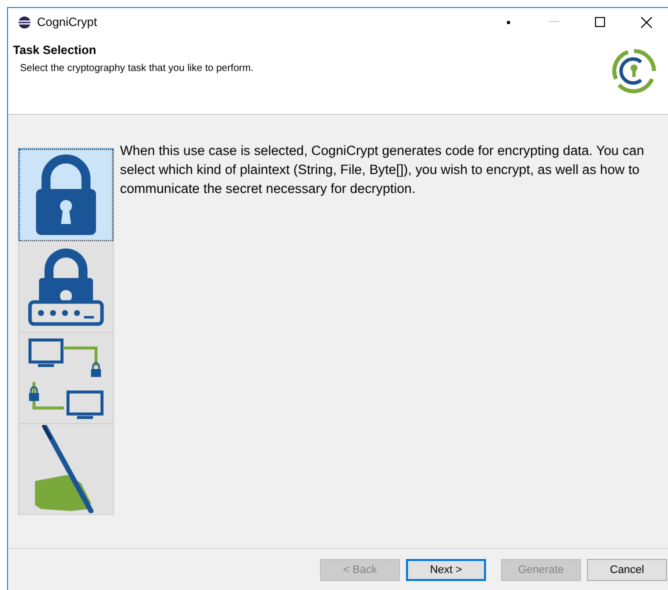  I want to click on dialog-button: Cancel, so click(627, 570).